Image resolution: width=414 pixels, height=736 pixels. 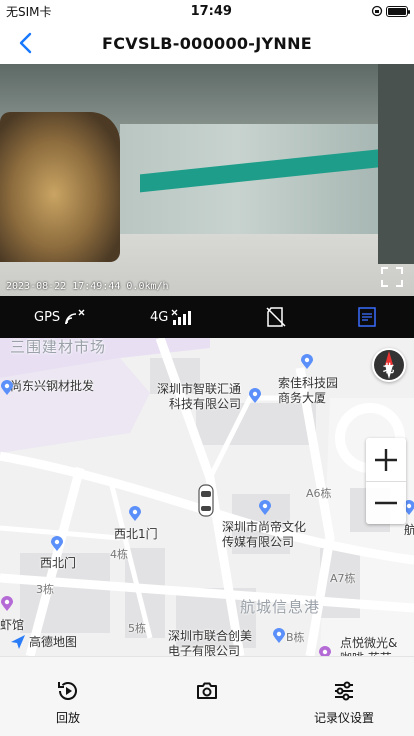 I want to click on bottom-toolbar: 回放 记录仪设置, so click(x=207, y=696).